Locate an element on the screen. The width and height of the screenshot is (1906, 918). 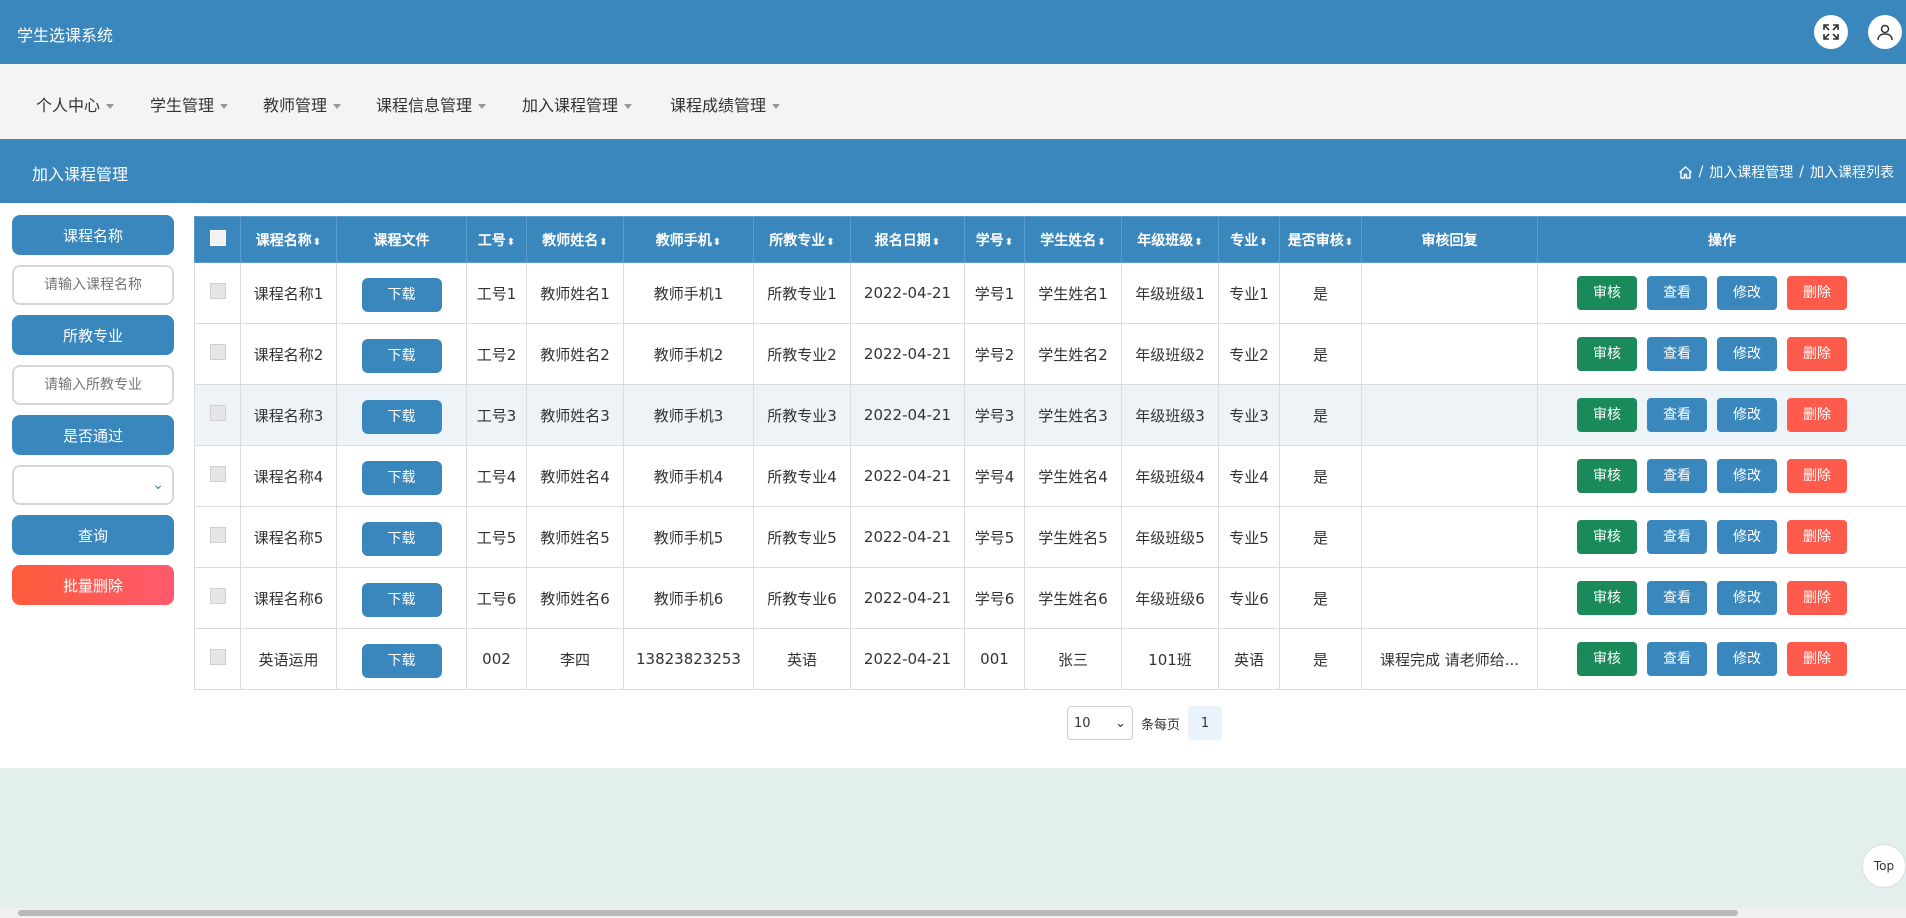
user-button is located at coordinates (1885, 32).